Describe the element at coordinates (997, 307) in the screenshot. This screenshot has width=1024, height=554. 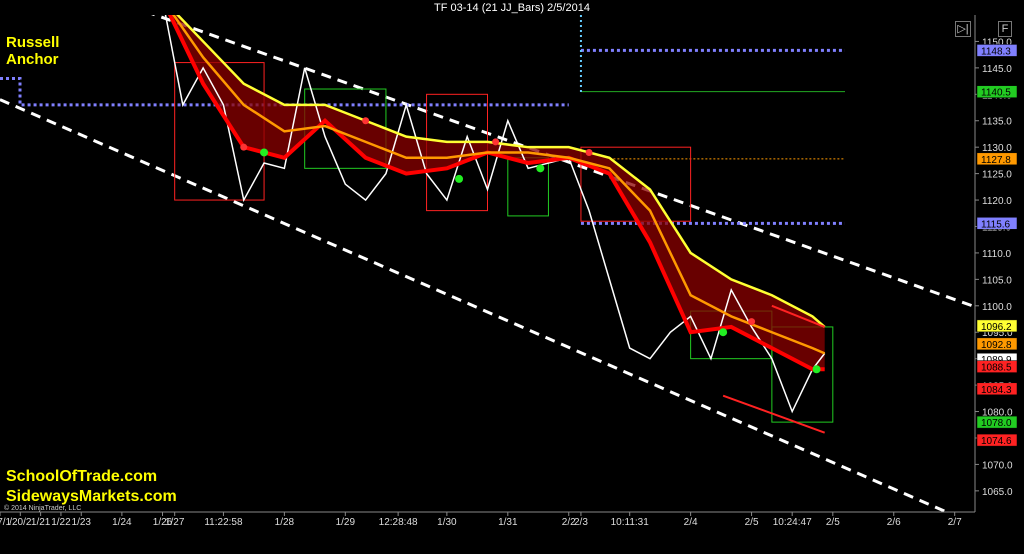
I see `y-tick-label-7: 1100.0` at that location.